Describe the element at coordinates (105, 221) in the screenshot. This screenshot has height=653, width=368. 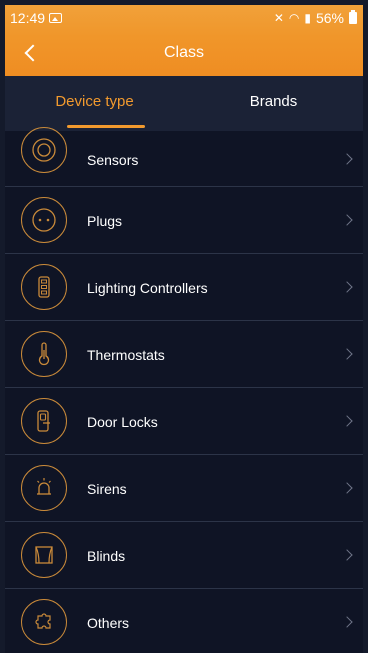
I see `list-item-label: Plugs` at that location.